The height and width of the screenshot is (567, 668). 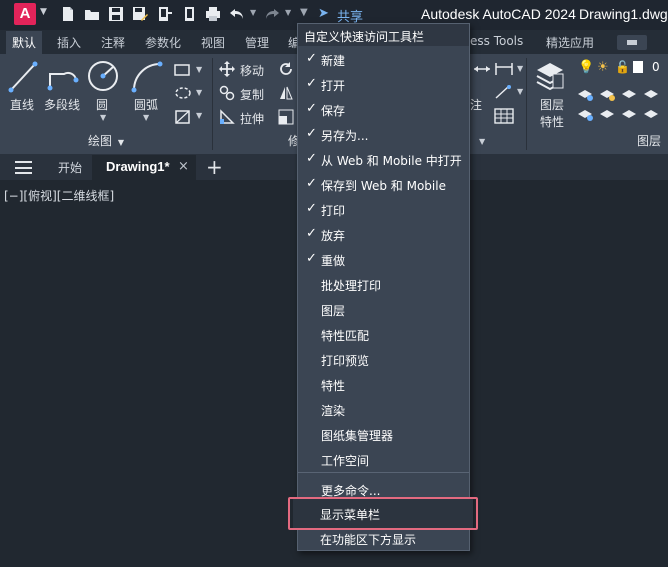 What do you see at coordinates (165, 14) in the screenshot?
I see `web-mobile-icon` at bounding box center [165, 14].